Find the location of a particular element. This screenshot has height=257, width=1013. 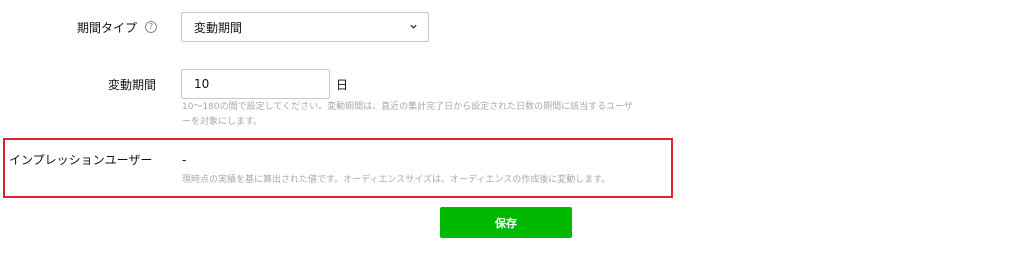

period-type-label: 期間タイプ is located at coordinates (107, 28).